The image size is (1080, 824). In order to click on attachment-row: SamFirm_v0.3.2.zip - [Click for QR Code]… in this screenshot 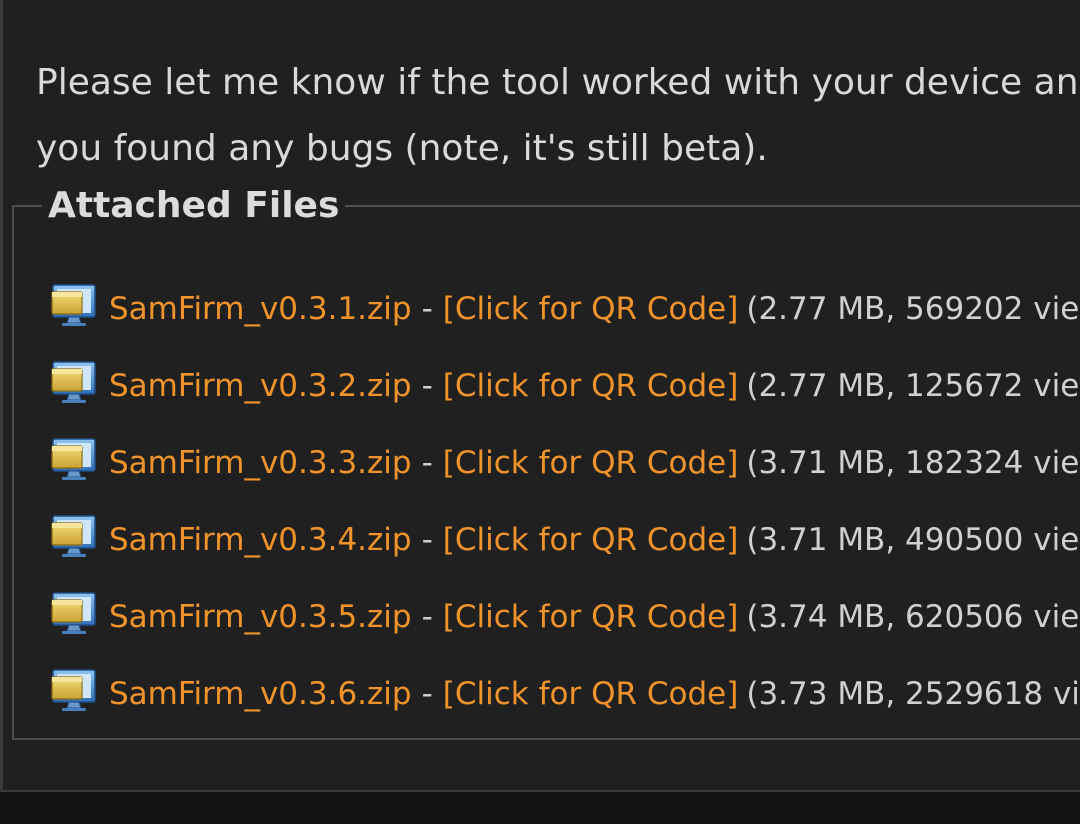, I will do `click(564, 385)`.